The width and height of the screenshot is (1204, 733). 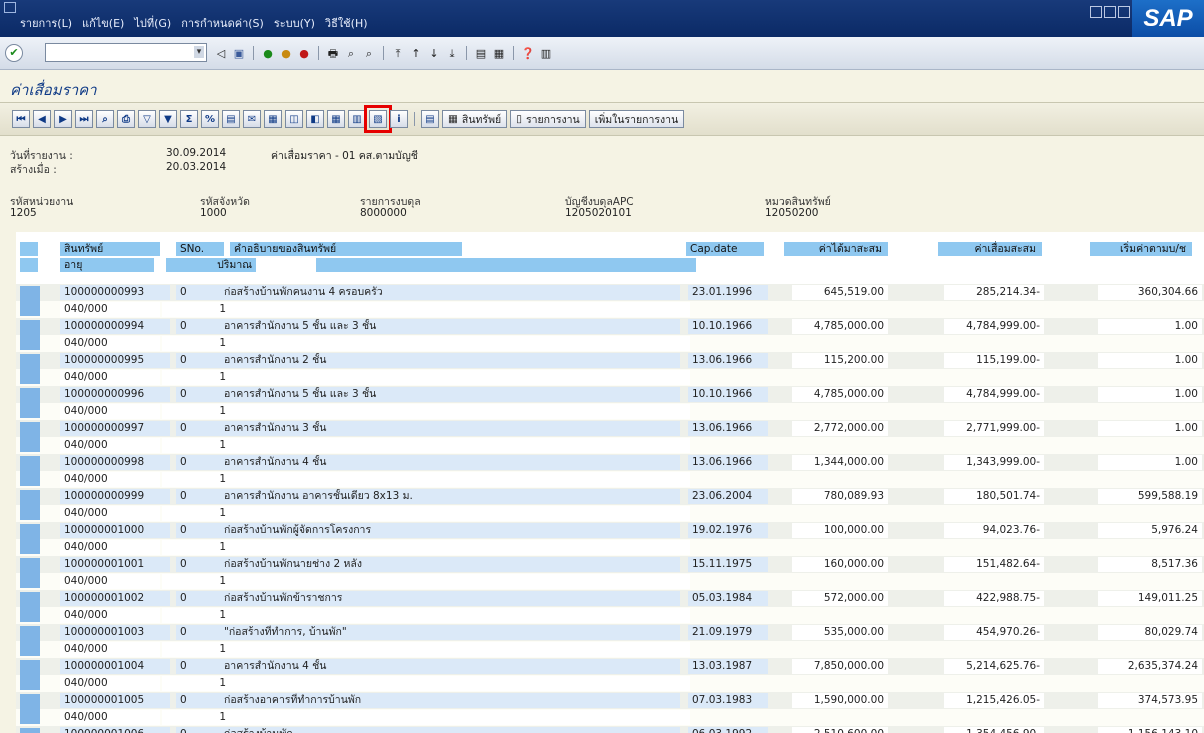 I want to click on filter-icon: ▽, so click(x=147, y=119).